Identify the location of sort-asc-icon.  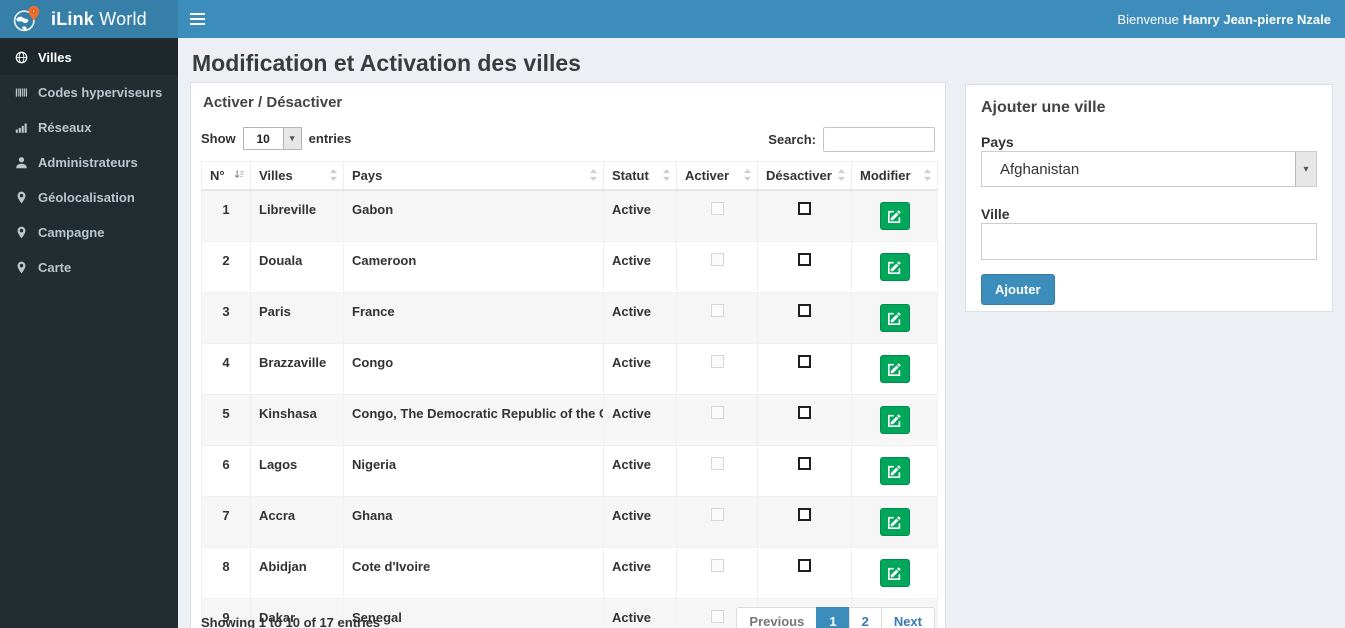
(239, 176).